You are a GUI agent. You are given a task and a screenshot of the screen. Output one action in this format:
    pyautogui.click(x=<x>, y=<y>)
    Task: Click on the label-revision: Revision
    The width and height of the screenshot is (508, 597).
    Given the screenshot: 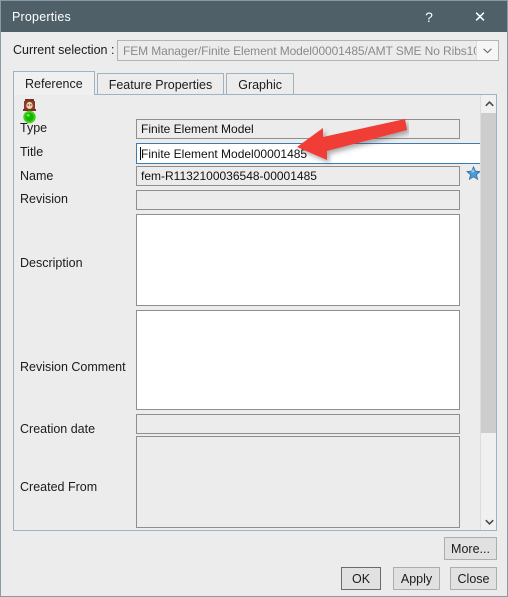 What is the action you would take?
    pyautogui.click(x=44, y=199)
    